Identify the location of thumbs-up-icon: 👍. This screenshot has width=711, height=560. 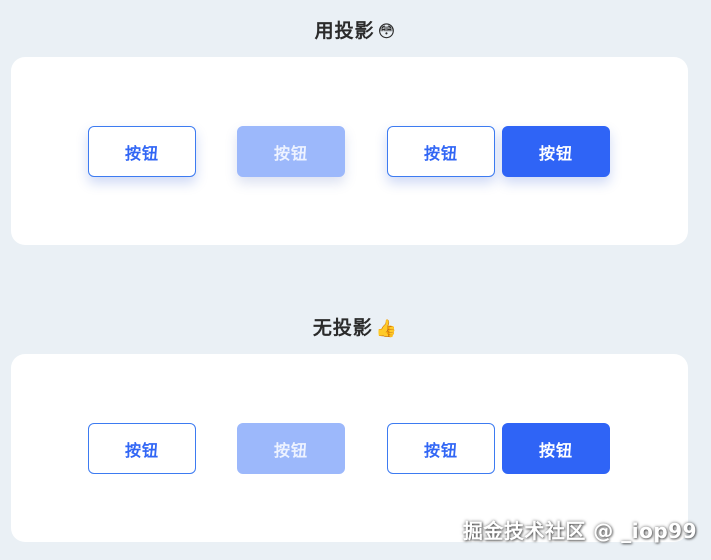
(387, 329).